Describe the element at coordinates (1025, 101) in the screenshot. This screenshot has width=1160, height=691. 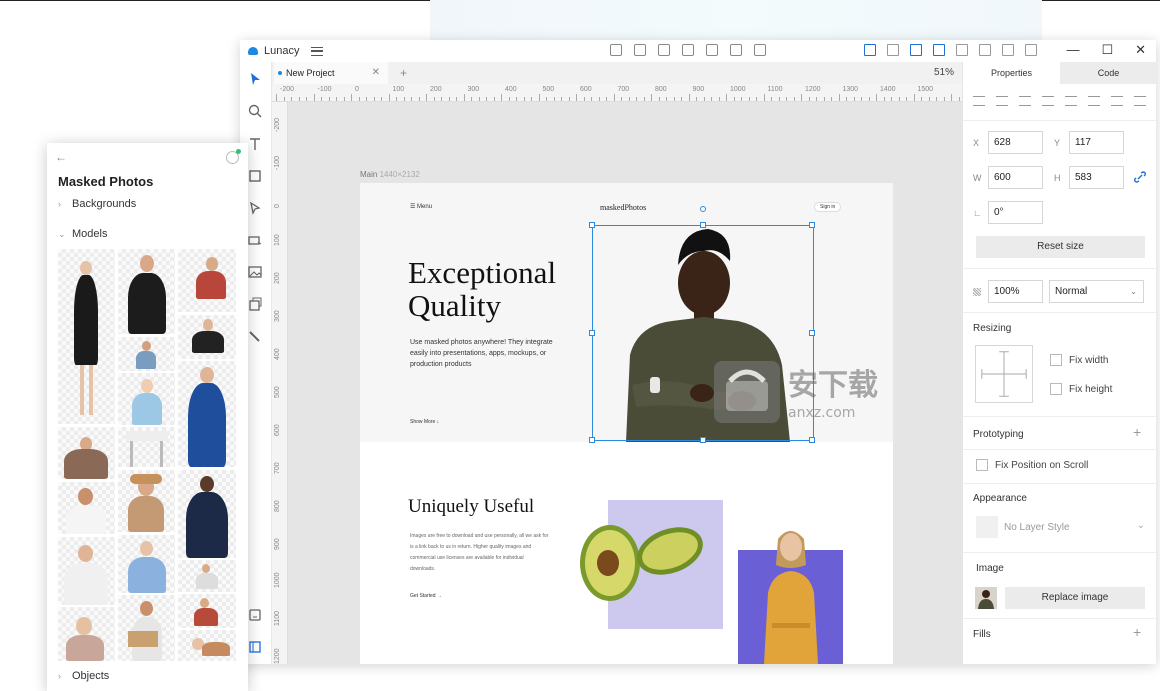
I see `align-right-icon` at that location.